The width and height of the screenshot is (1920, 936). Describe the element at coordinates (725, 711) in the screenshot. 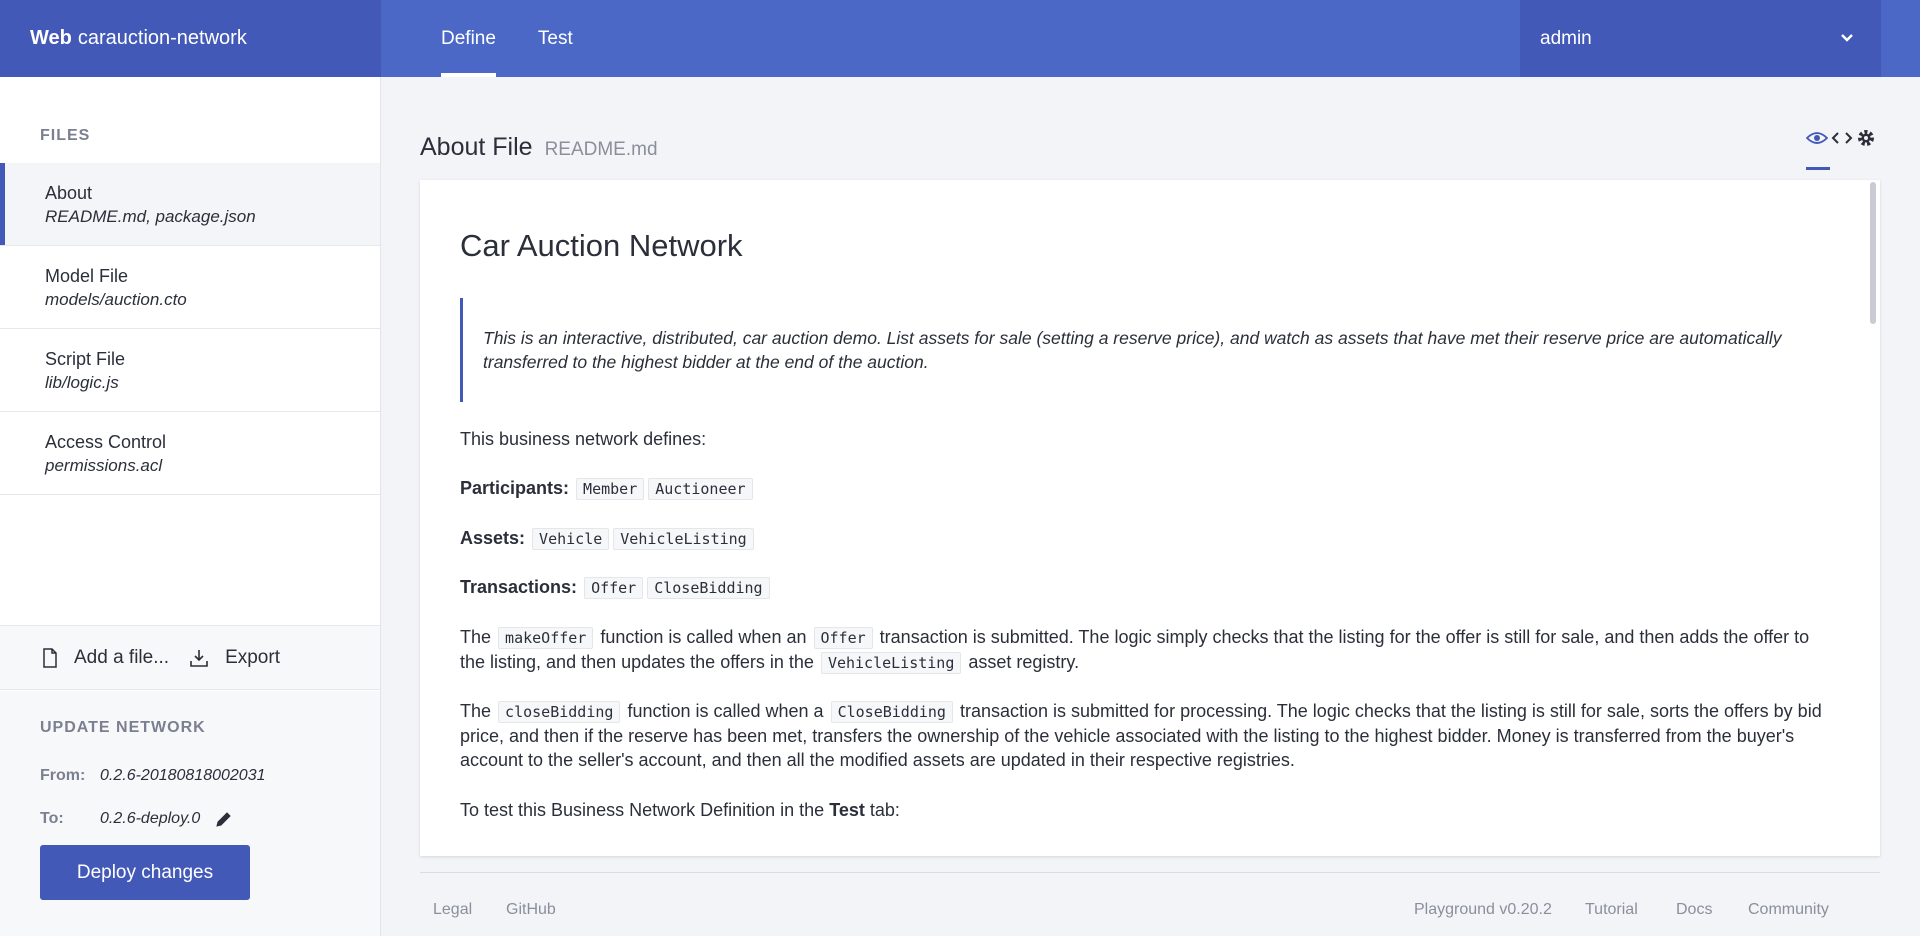

I see `text: function is called when a` at that location.